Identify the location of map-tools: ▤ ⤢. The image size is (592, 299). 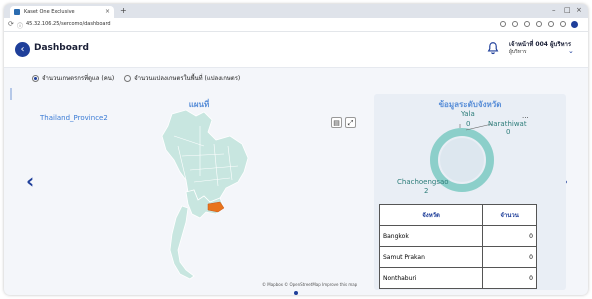
(342, 119).